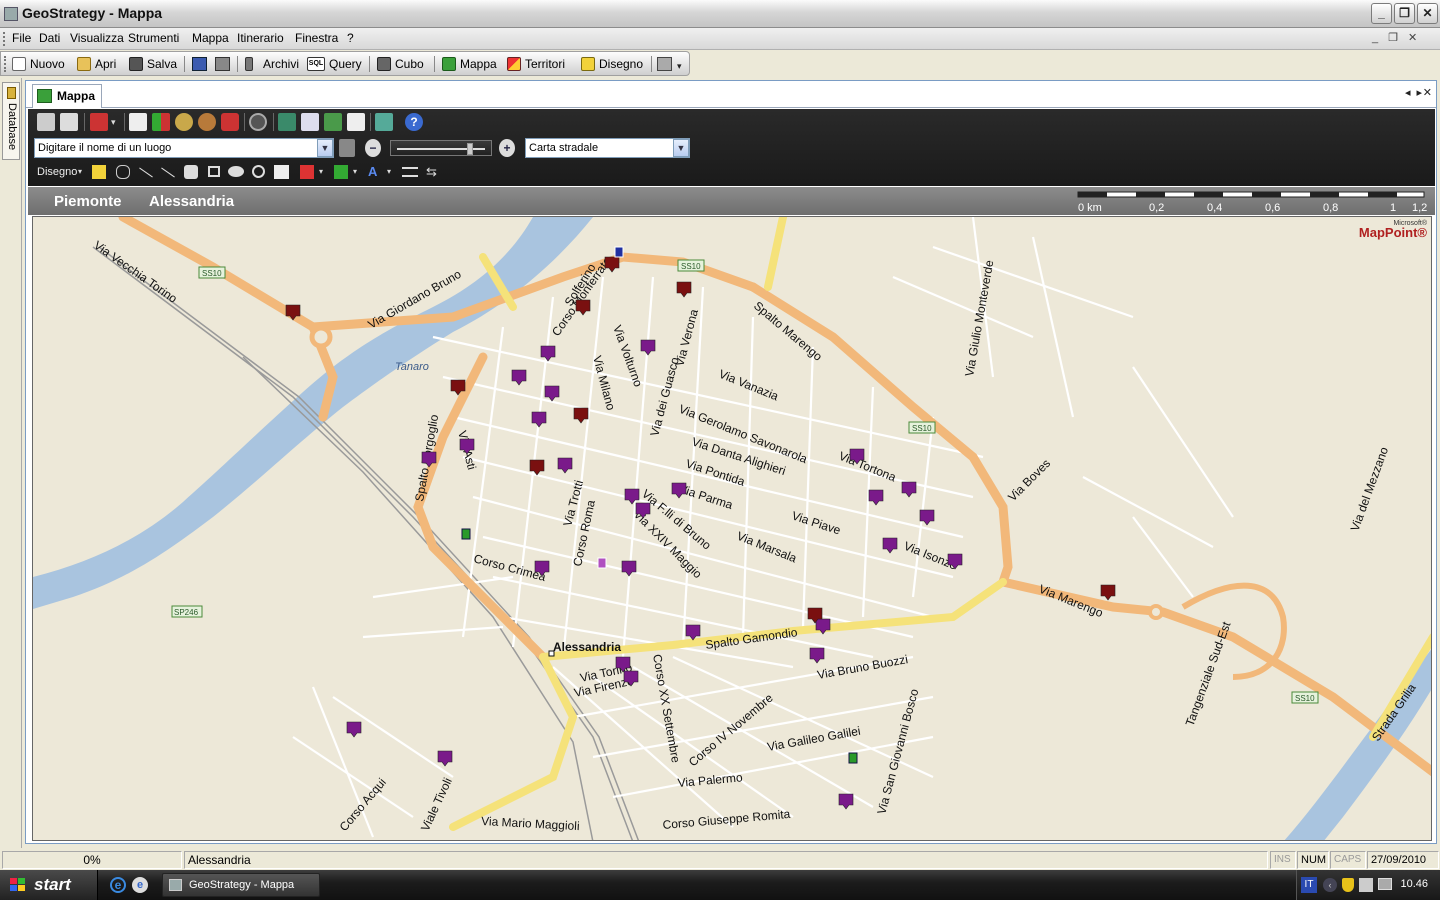 The height and width of the screenshot is (900, 1440). I want to click on territory-map-icon, so click(161, 122).